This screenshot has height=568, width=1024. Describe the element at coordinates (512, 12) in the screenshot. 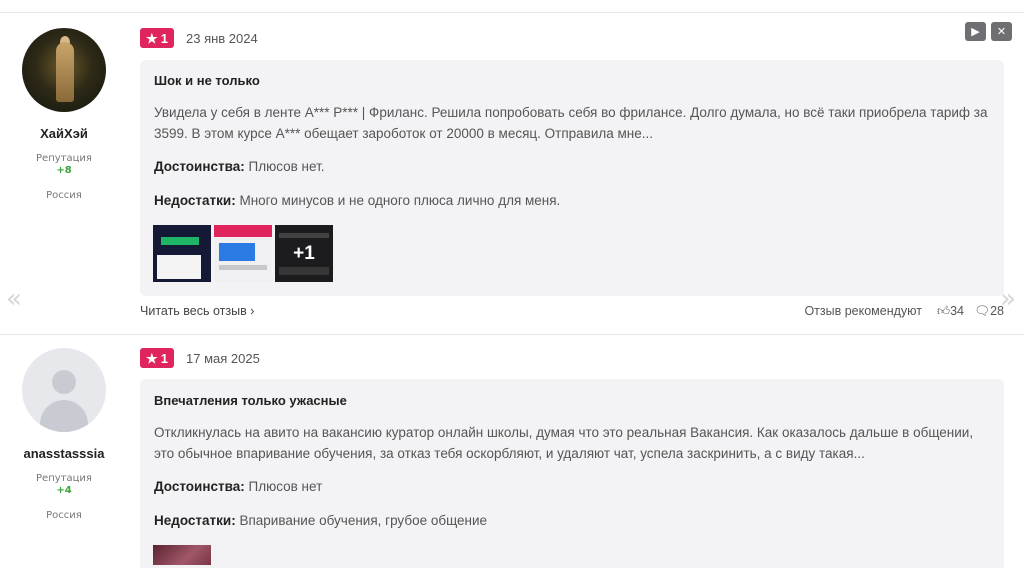

I see `top-divider` at that location.